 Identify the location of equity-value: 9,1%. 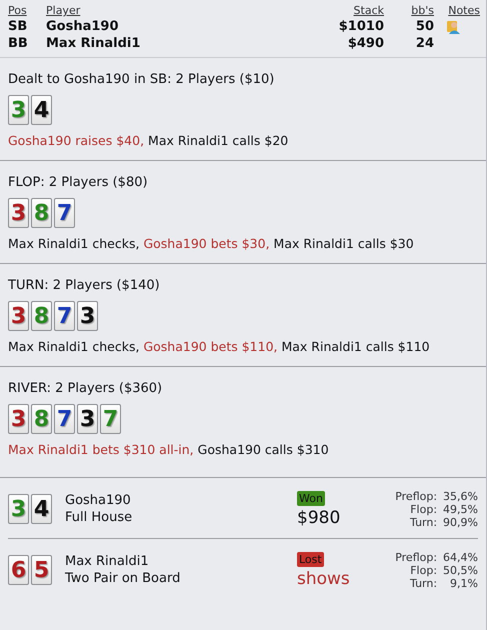
(463, 583).